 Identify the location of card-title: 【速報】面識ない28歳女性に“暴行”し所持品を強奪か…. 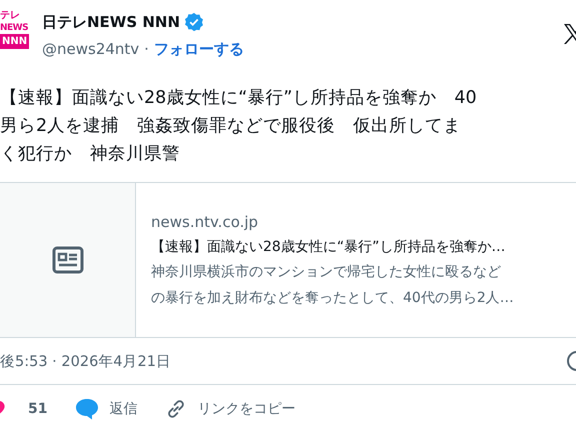
(328, 247).